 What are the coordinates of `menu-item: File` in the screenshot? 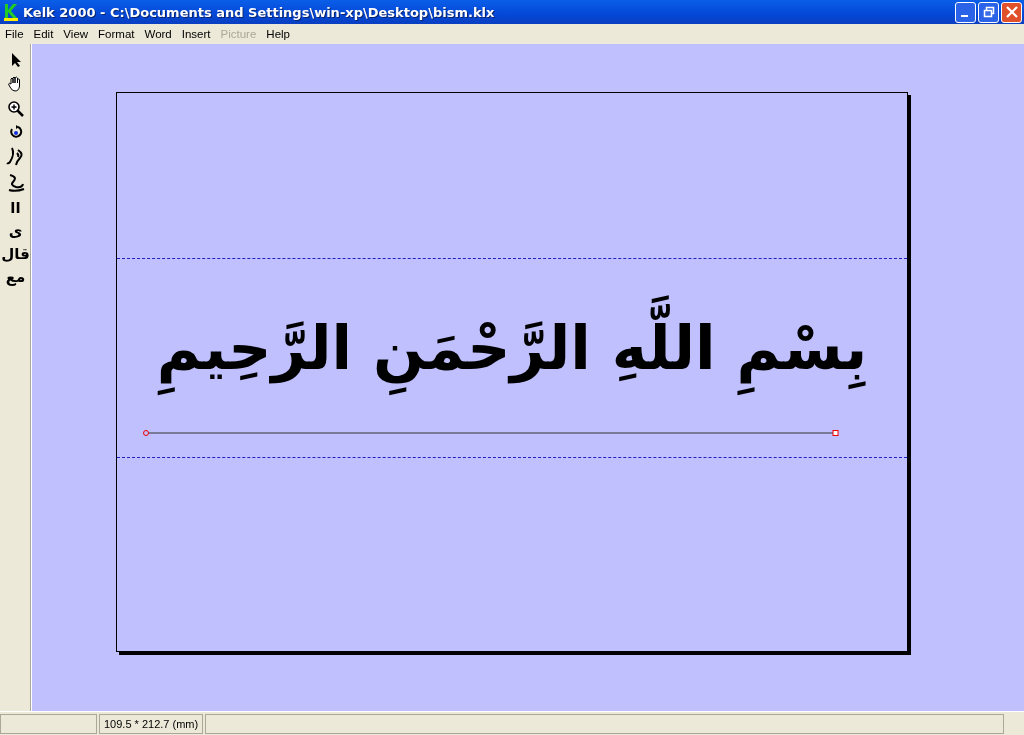 It's located at (14, 34).